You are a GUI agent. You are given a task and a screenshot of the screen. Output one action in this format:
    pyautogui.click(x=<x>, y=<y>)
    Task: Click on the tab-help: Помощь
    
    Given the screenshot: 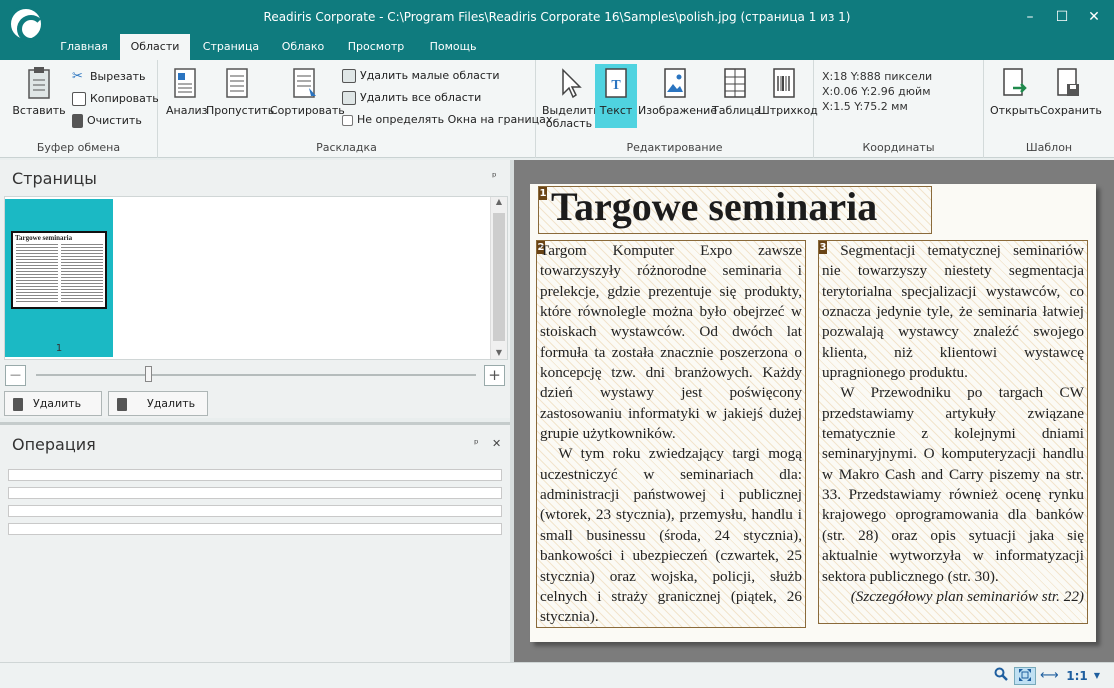 What is the action you would take?
    pyautogui.click(x=453, y=47)
    